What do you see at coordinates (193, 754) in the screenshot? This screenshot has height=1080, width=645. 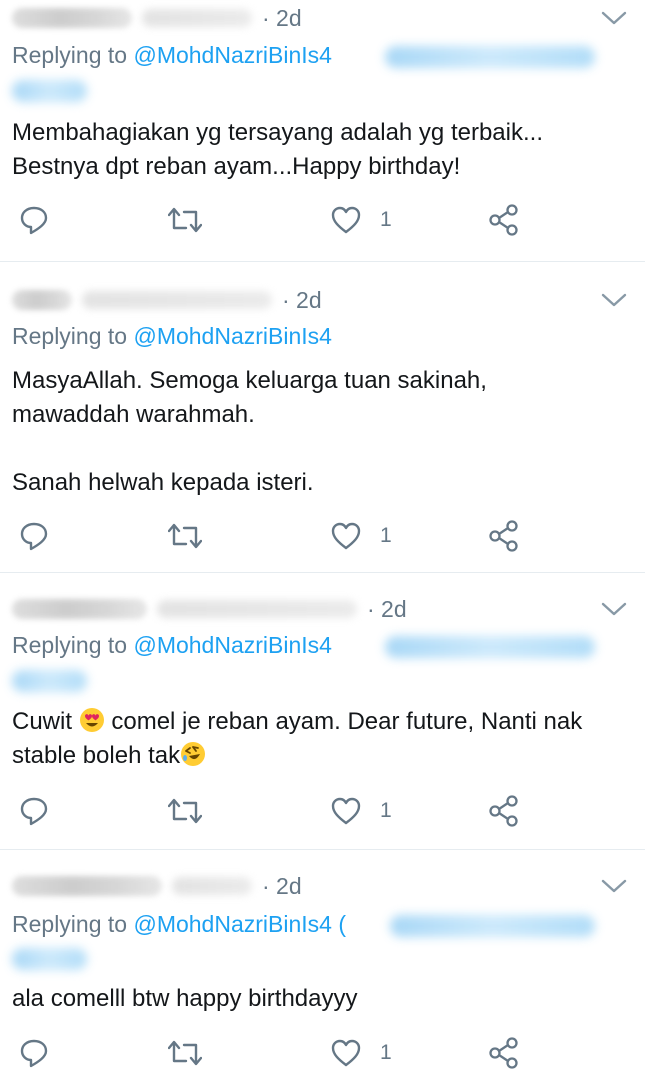 I see `rolling-on-floor-laughing-icon` at bounding box center [193, 754].